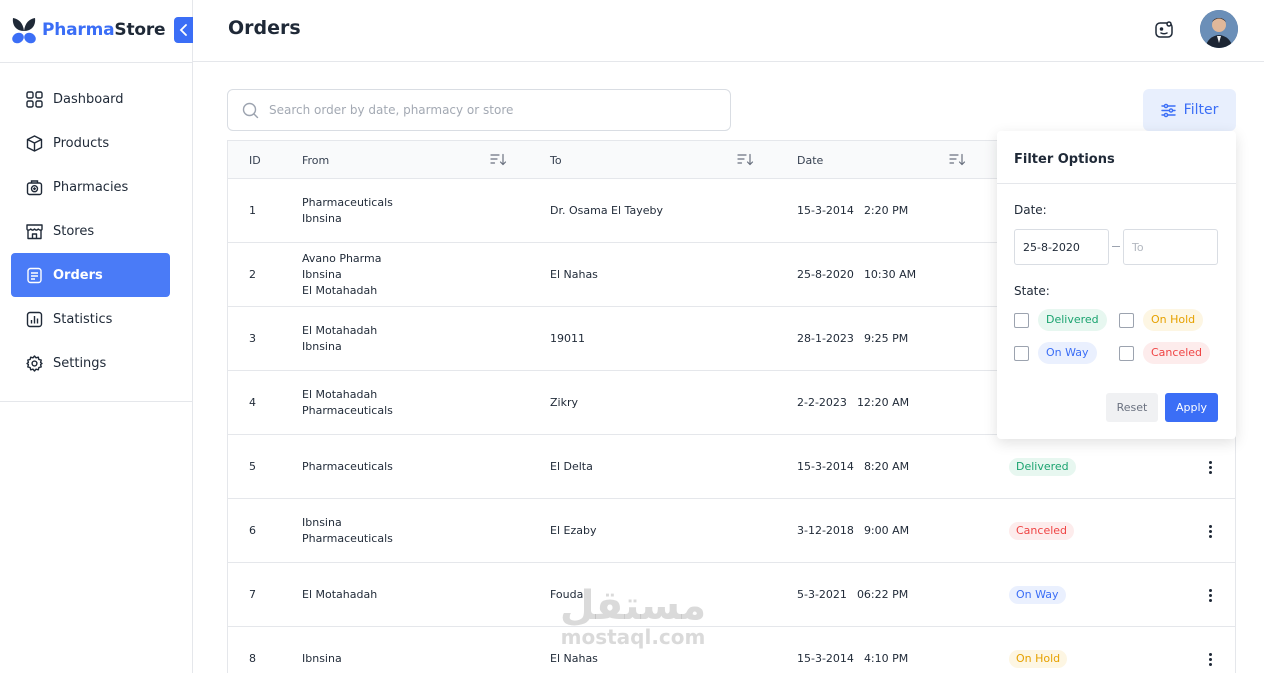 The height and width of the screenshot is (673, 1264). I want to click on state-option-canceled: Canceled, so click(1165, 353).